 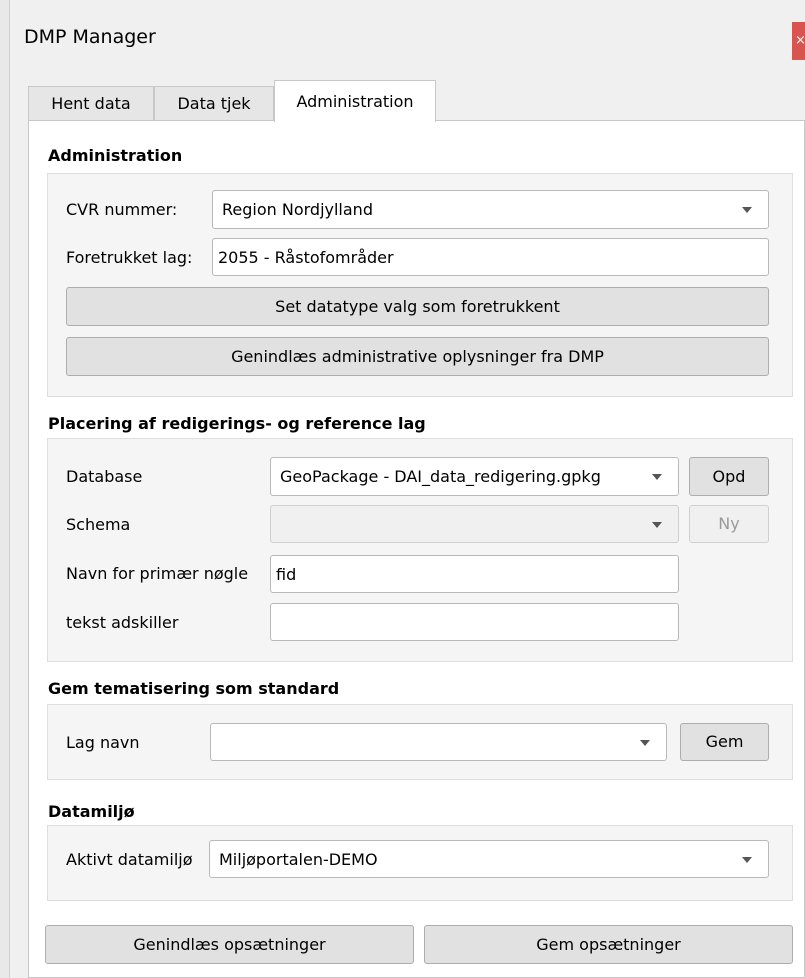 What do you see at coordinates (798, 41) in the screenshot?
I see `close-button: ×` at bounding box center [798, 41].